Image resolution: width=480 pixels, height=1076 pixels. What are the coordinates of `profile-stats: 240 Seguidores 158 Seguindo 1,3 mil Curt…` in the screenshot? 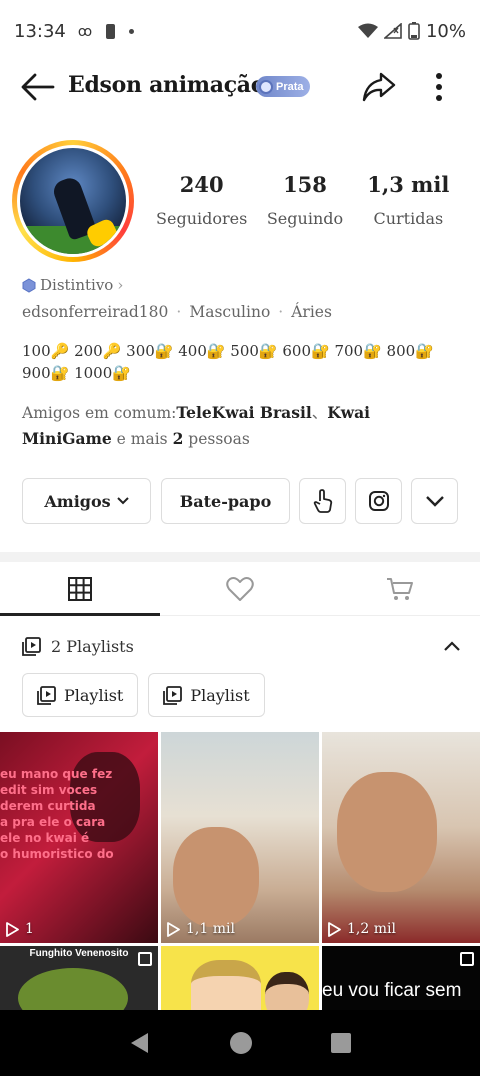 It's located at (305, 200).